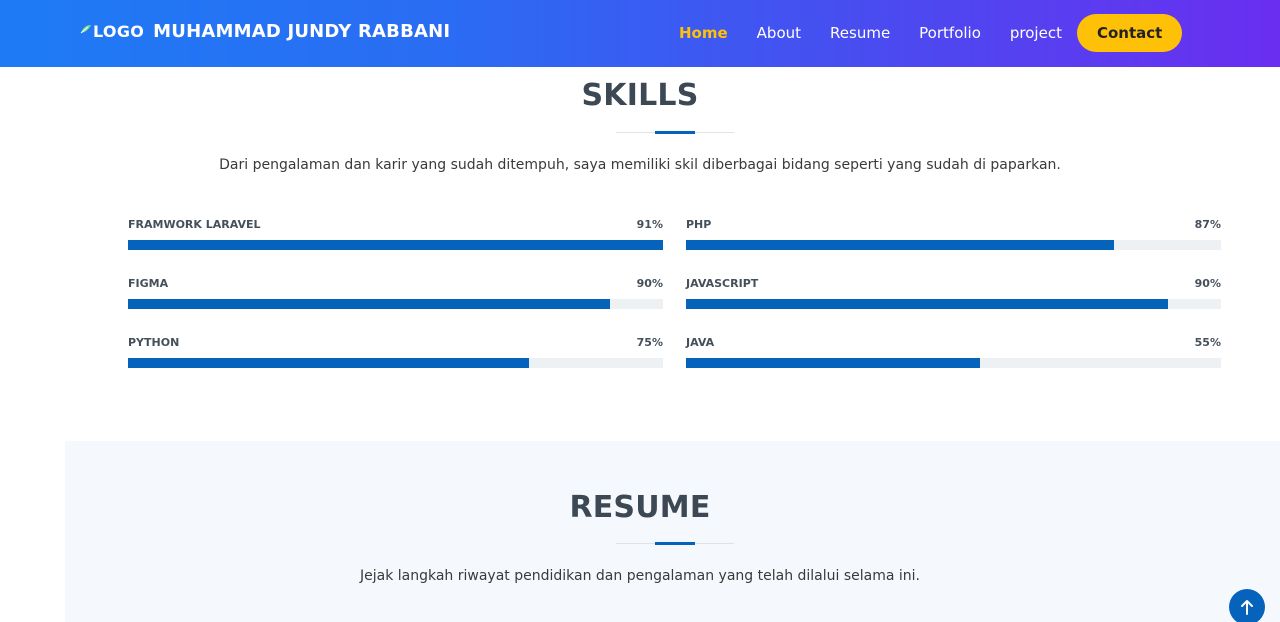  Describe the element at coordinates (148, 283) in the screenshot. I see `skill-name: FIGMA` at that location.